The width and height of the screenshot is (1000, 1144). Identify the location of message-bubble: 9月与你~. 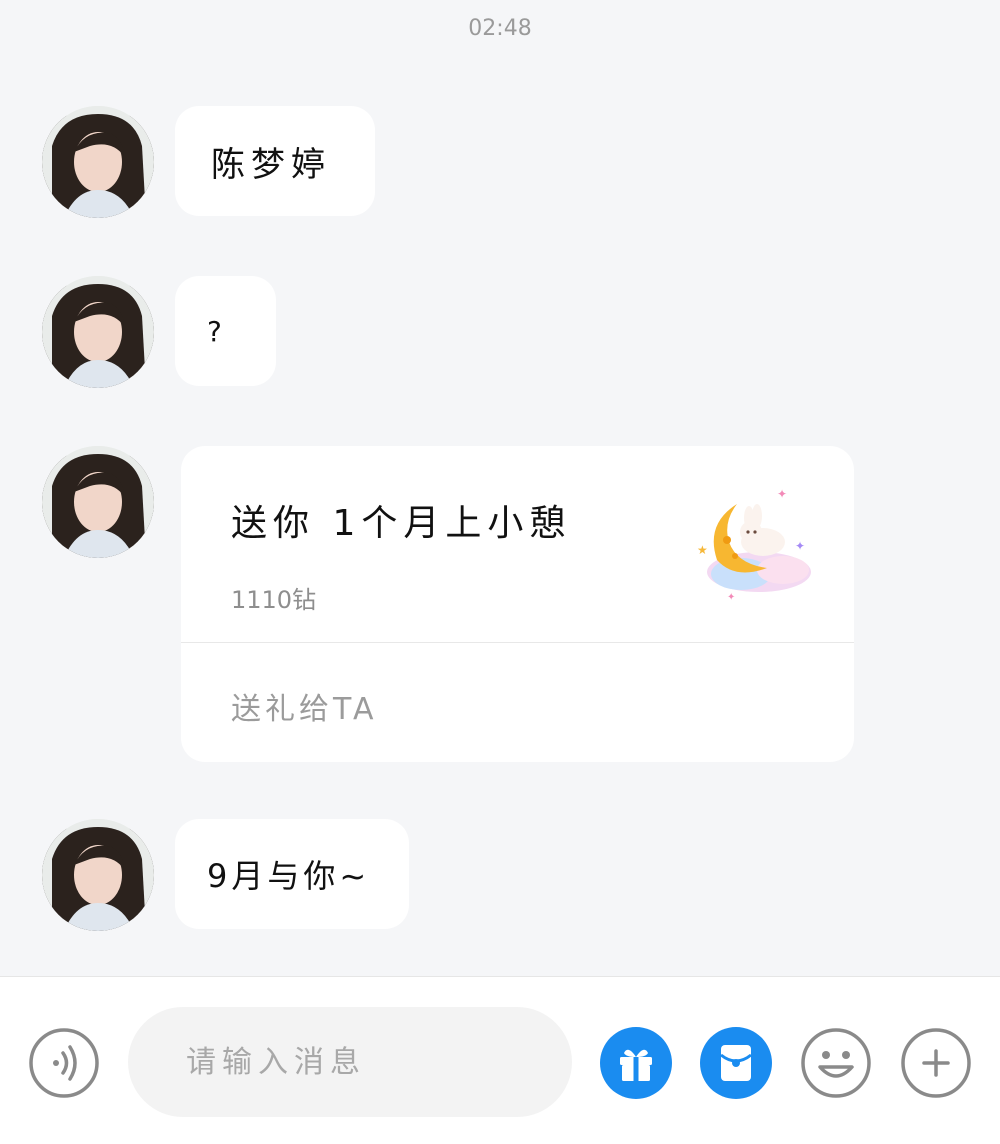
(292, 874).